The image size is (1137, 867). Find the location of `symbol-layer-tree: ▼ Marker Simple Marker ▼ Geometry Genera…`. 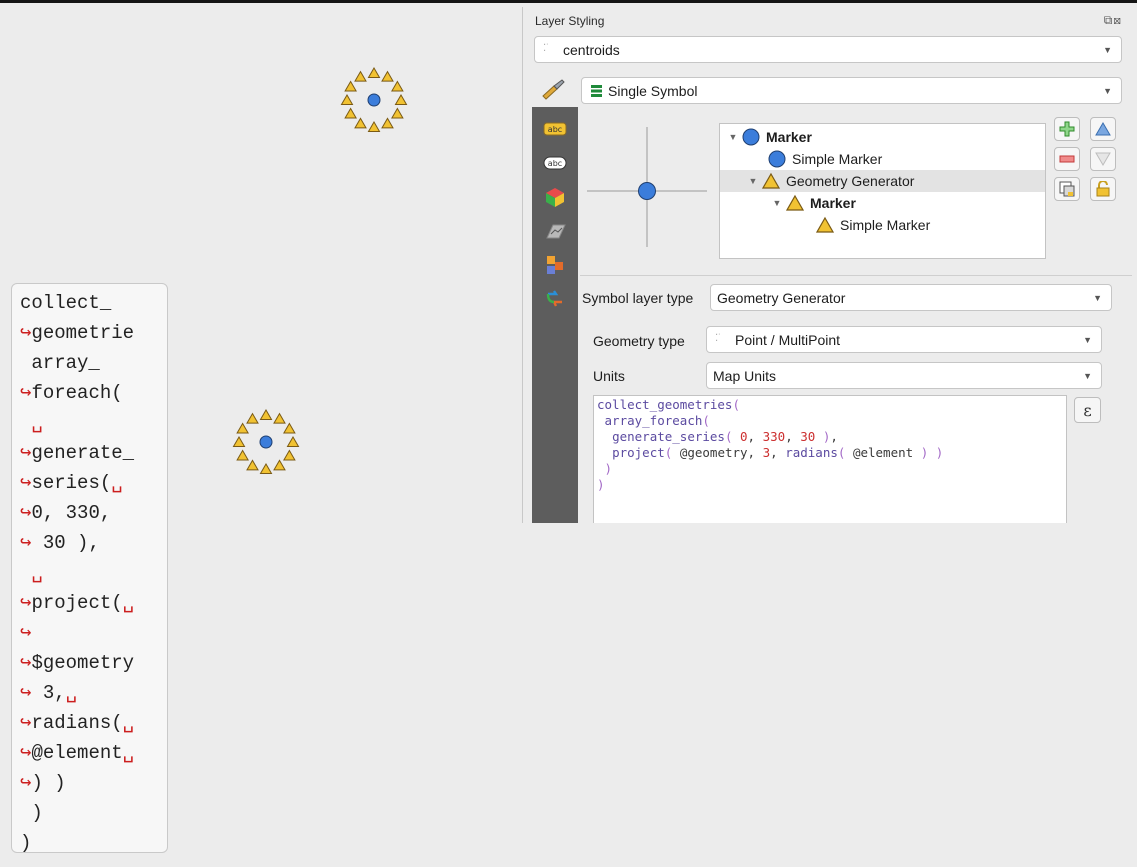

symbol-layer-tree: ▼ Marker Simple Marker ▼ Geometry Genera… is located at coordinates (882, 191).